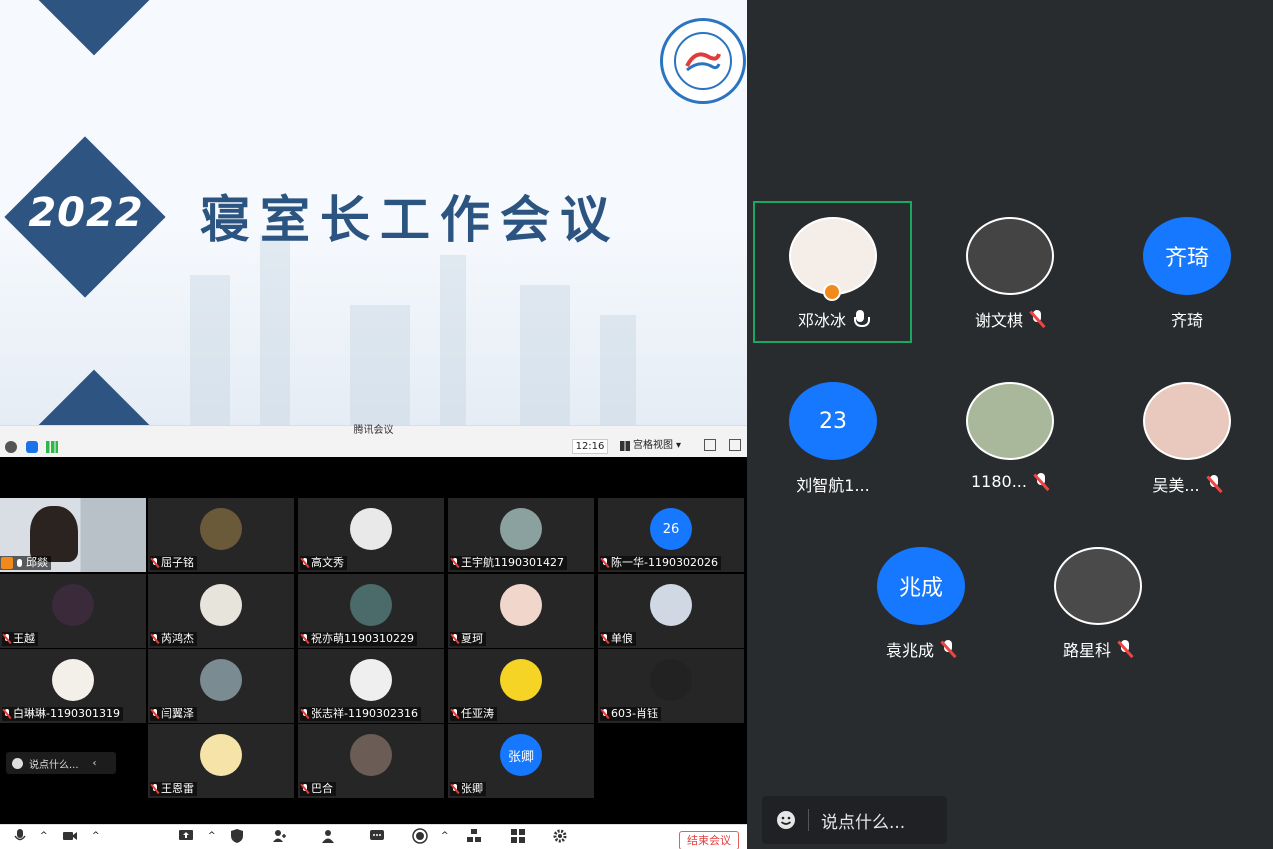  I want to click on participant-card: 兆成 袁兆成, so click(921, 601).